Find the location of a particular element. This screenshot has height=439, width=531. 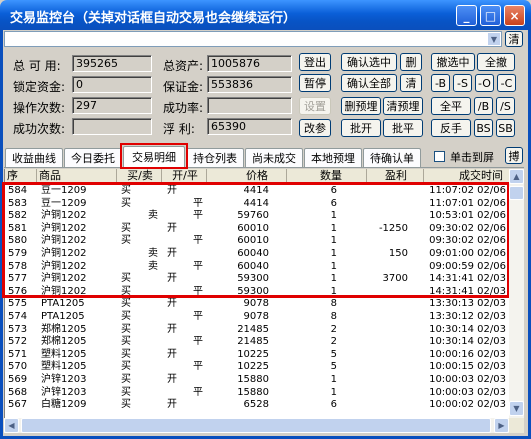

col-profit: 盈利 is located at coordinates (395, 176).